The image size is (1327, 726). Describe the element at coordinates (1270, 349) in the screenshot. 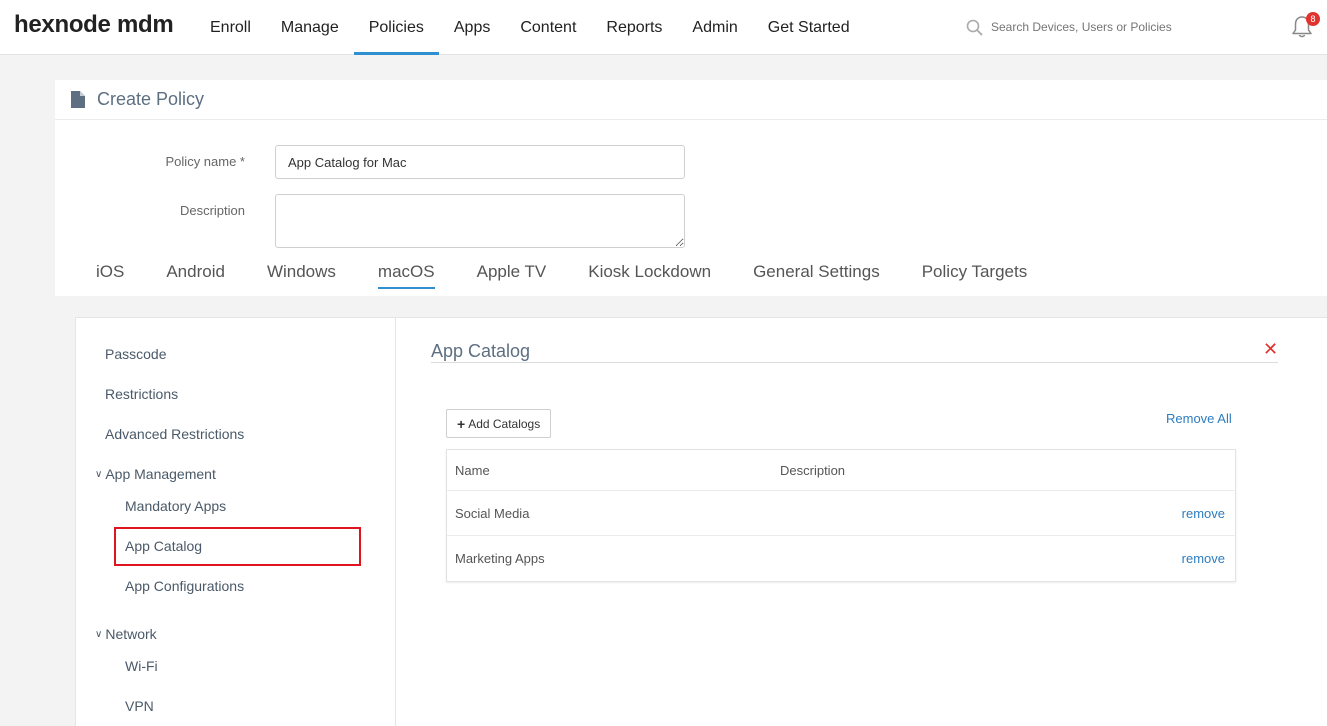

I see `close-icon: ✕` at that location.